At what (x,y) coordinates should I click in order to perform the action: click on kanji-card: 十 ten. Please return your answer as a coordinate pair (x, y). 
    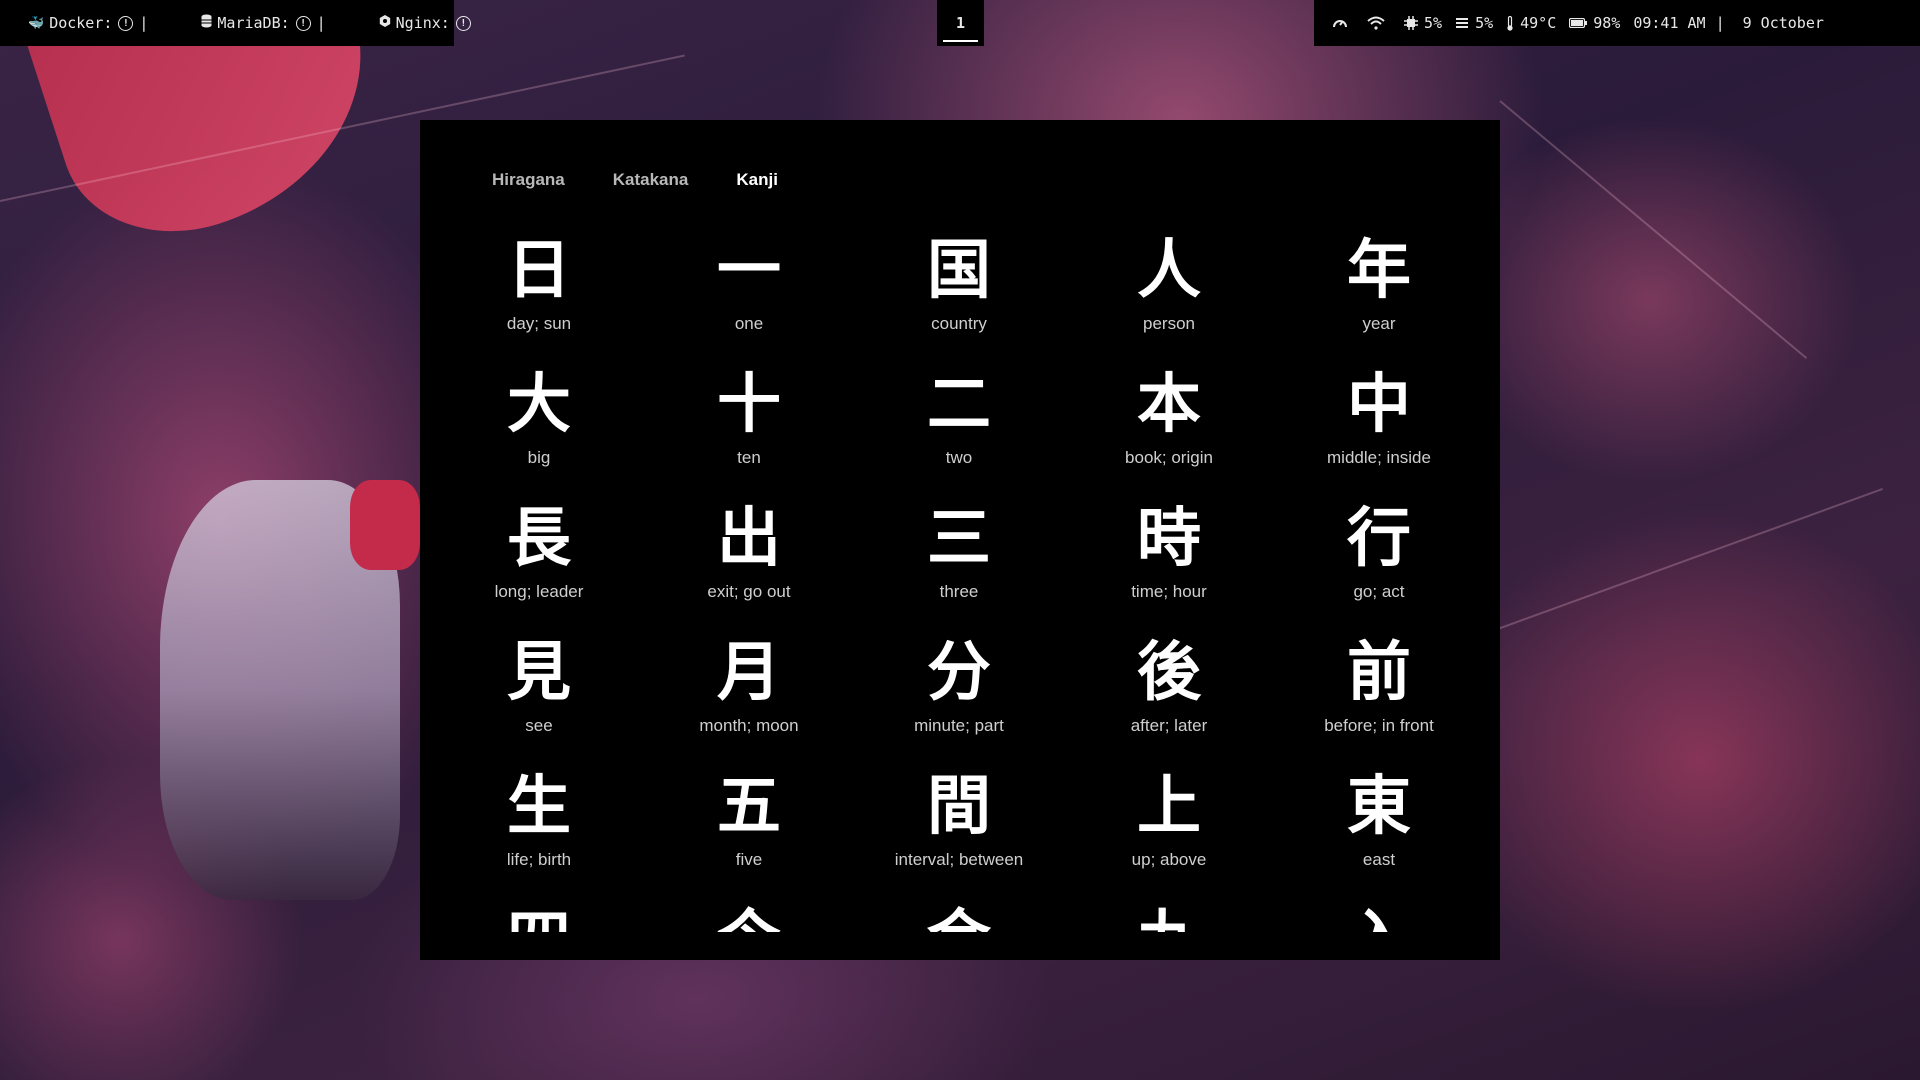
    Looking at the image, I should click on (749, 433).